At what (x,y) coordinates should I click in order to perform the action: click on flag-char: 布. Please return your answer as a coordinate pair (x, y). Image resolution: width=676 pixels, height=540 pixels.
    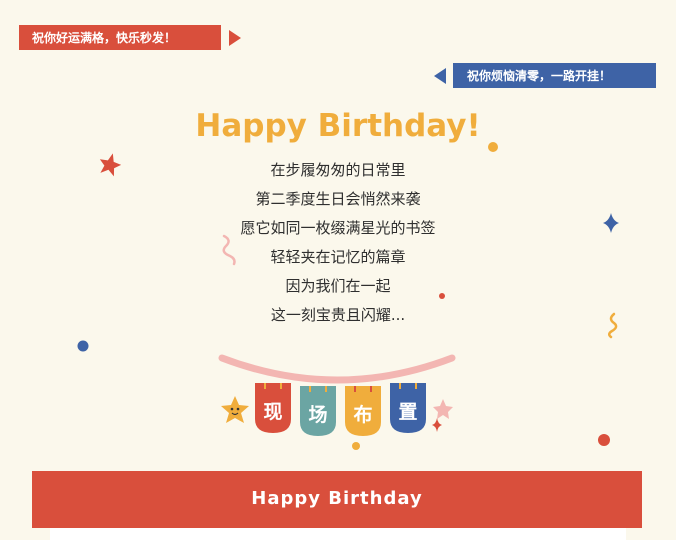
    Looking at the image, I should click on (363, 415).